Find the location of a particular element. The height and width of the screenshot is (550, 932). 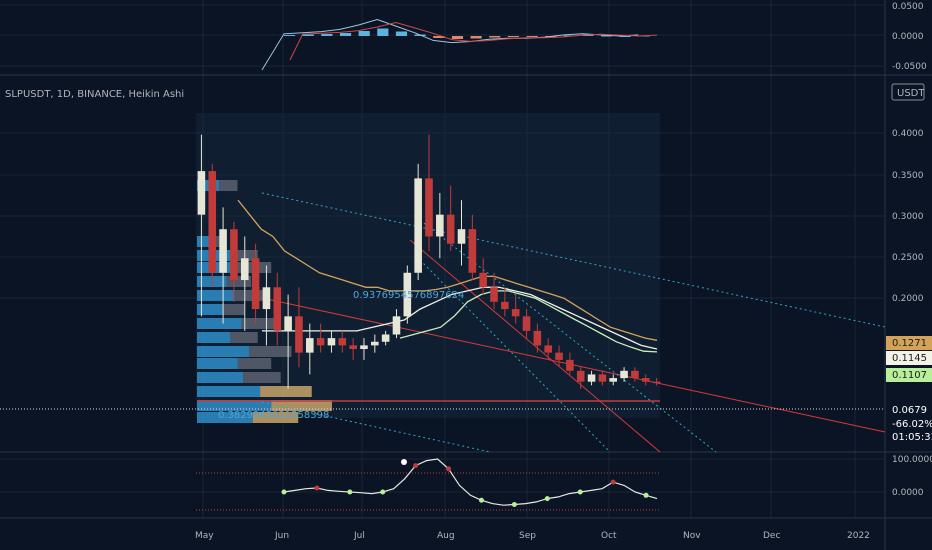

fib-upper-label: 0.9376954576897624 is located at coordinates (408, 295).